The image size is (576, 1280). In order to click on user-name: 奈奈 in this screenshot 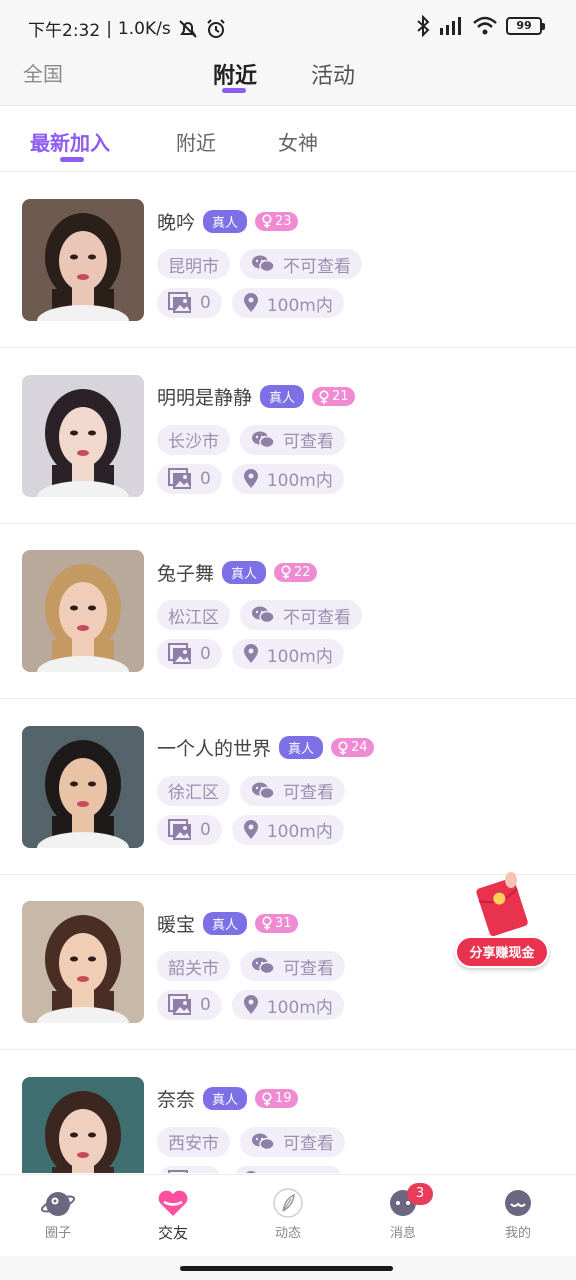, I will do `click(176, 1100)`.